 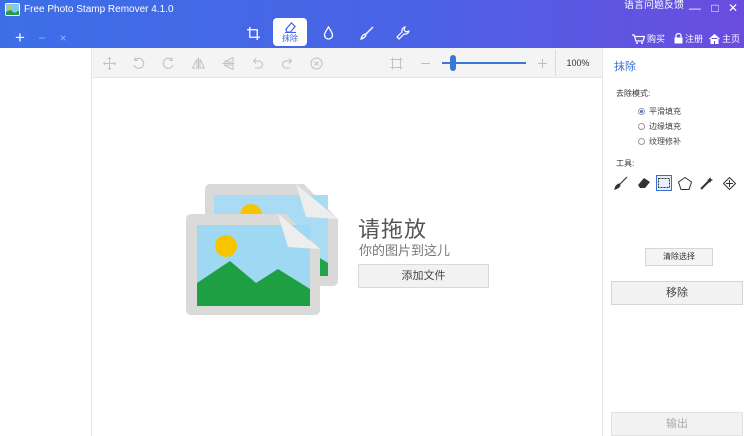 What do you see at coordinates (109, 63) in the screenshot?
I see `move-icon` at bounding box center [109, 63].